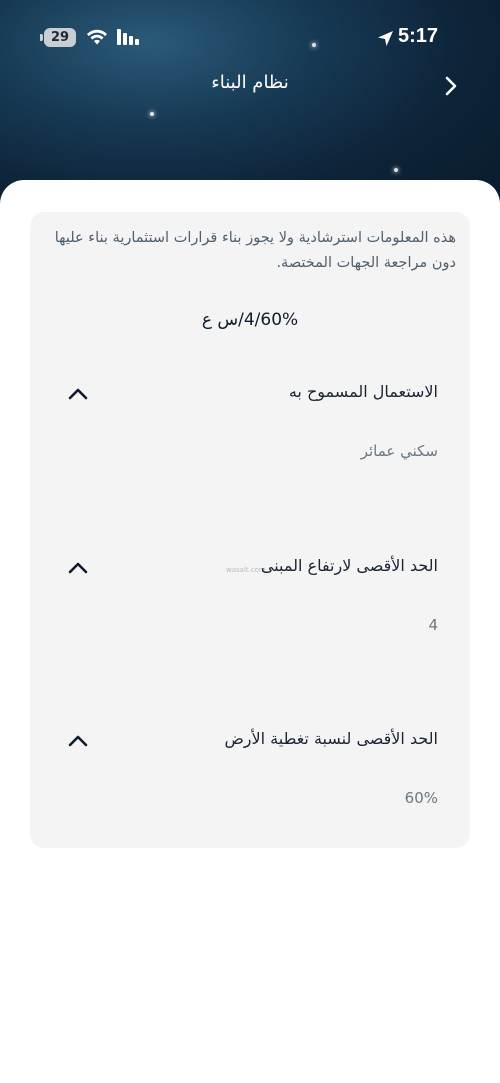 The width and height of the screenshot is (500, 1083). What do you see at coordinates (385, 38) in the screenshot?
I see `location-arrow-icon` at bounding box center [385, 38].